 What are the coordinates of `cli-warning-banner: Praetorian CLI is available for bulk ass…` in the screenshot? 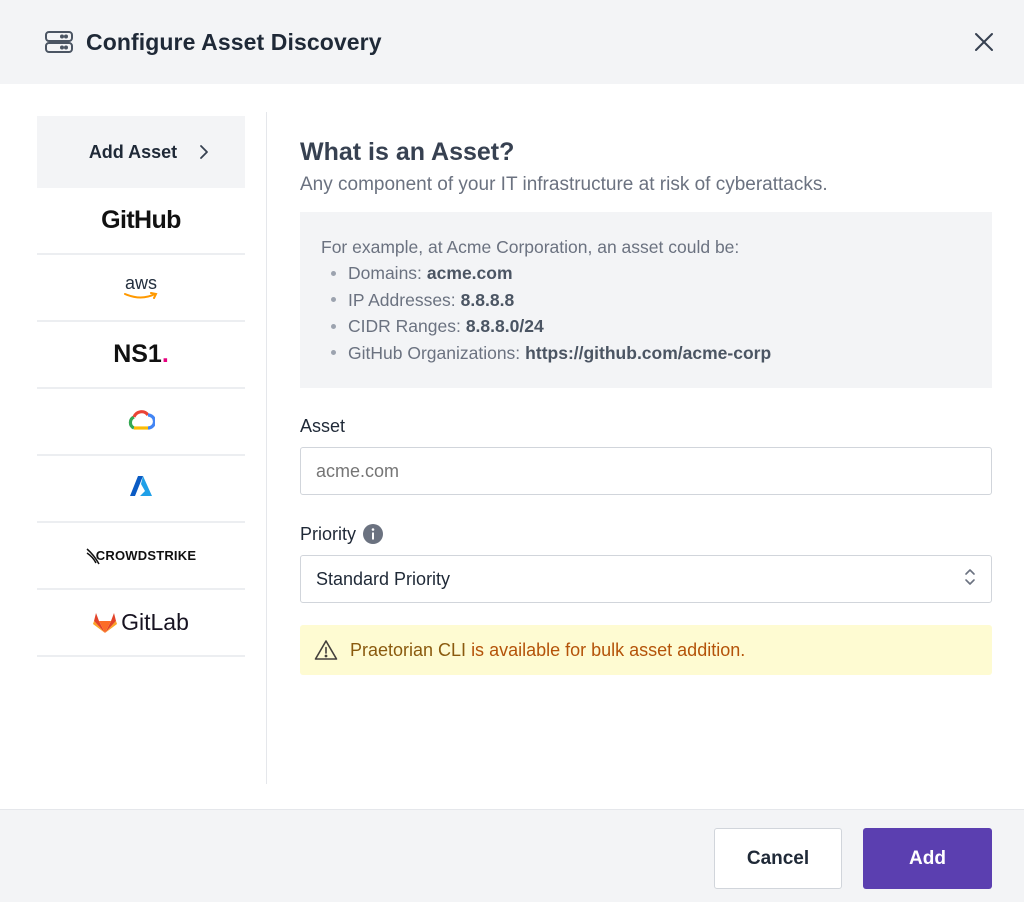 It's located at (646, 650).